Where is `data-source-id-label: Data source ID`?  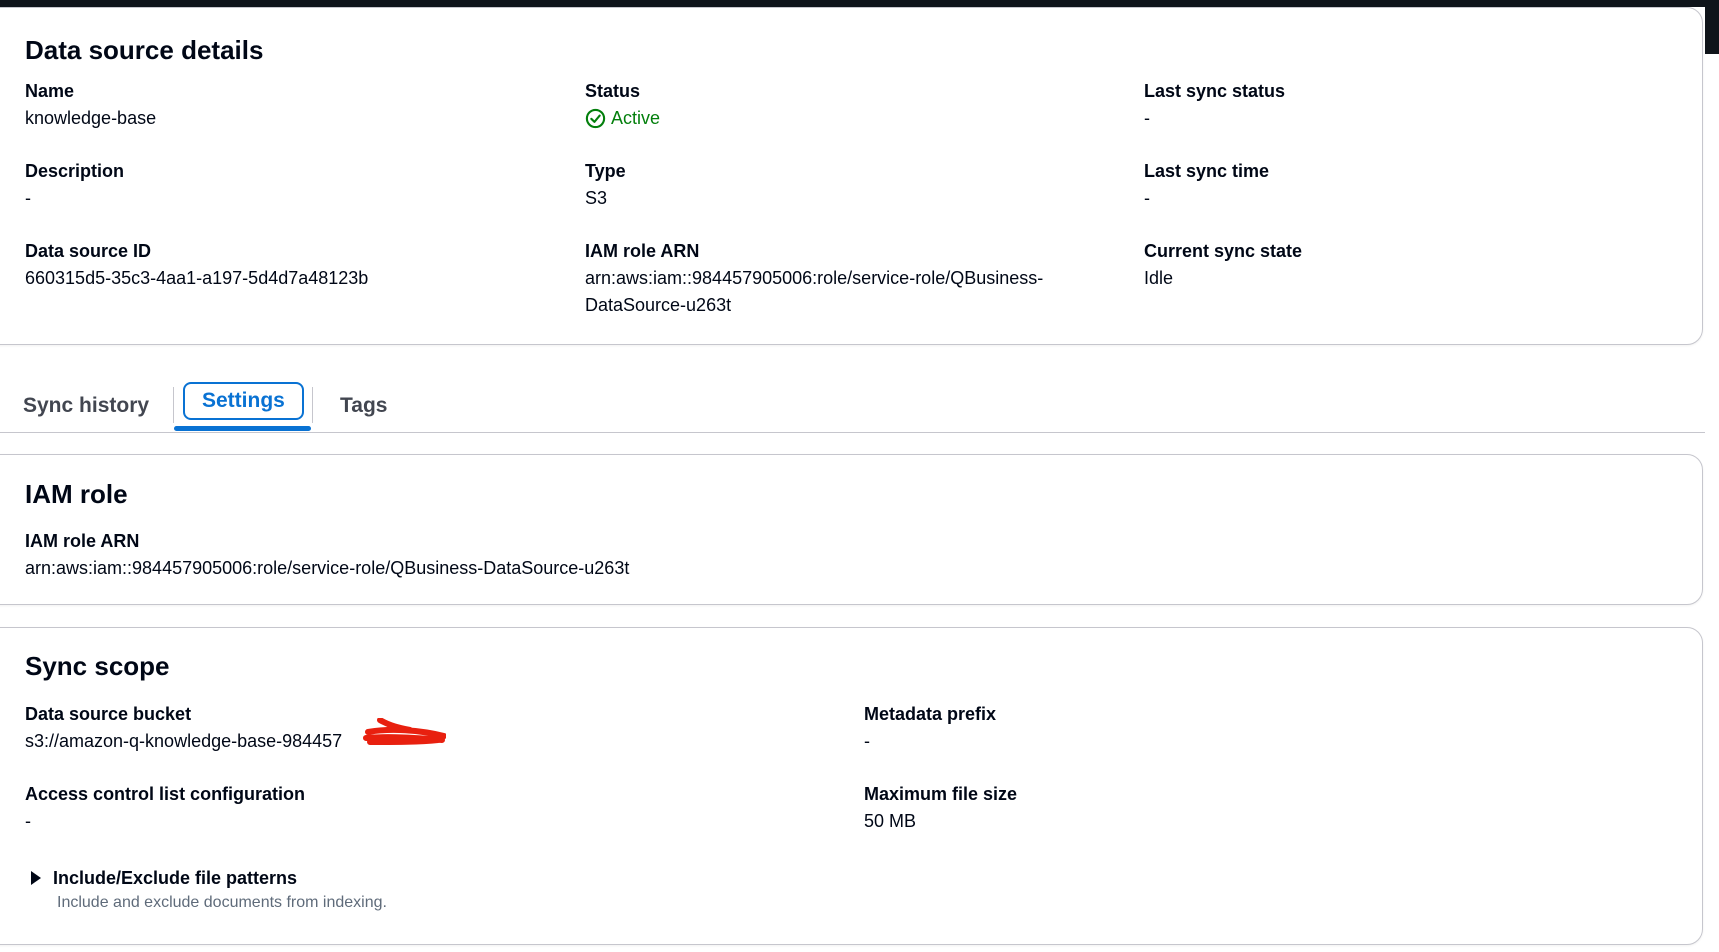
data-source-id-label: Data source ID is located at coordinates (88, 251).